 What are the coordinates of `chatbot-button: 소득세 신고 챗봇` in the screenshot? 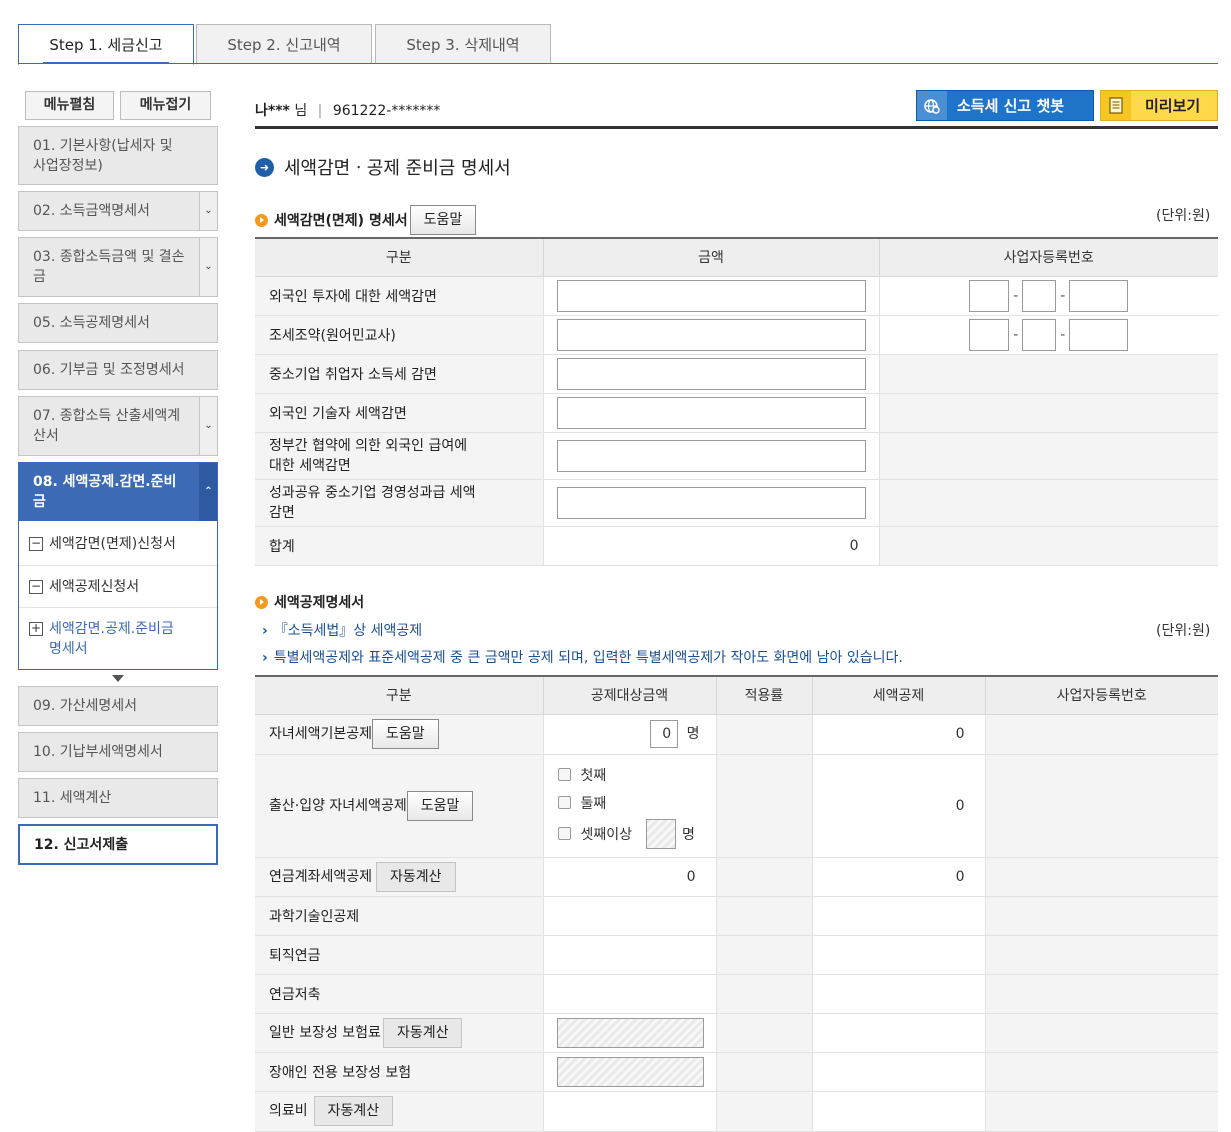 It's located at (1005, 105).